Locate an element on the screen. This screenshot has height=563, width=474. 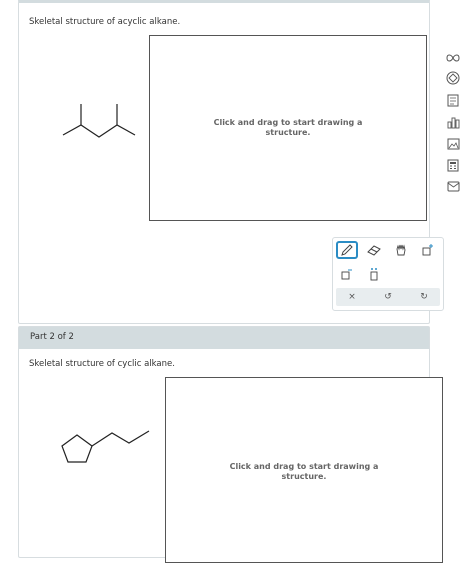
add-negative-charge-button is located at coordinates (347, 274).